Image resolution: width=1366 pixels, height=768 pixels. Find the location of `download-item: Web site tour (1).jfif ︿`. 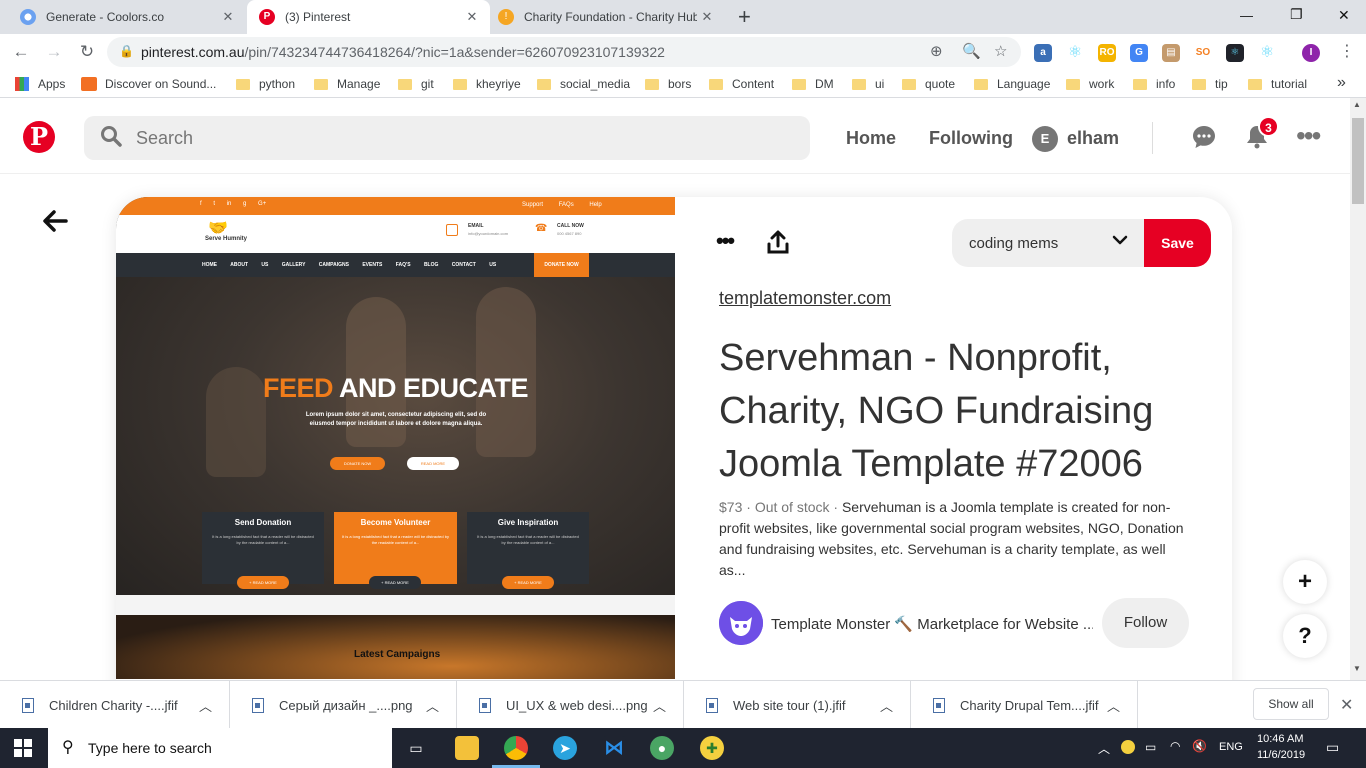

download-item: Web site tour (1).jfif ︿ is located at coordinates (797, 705).